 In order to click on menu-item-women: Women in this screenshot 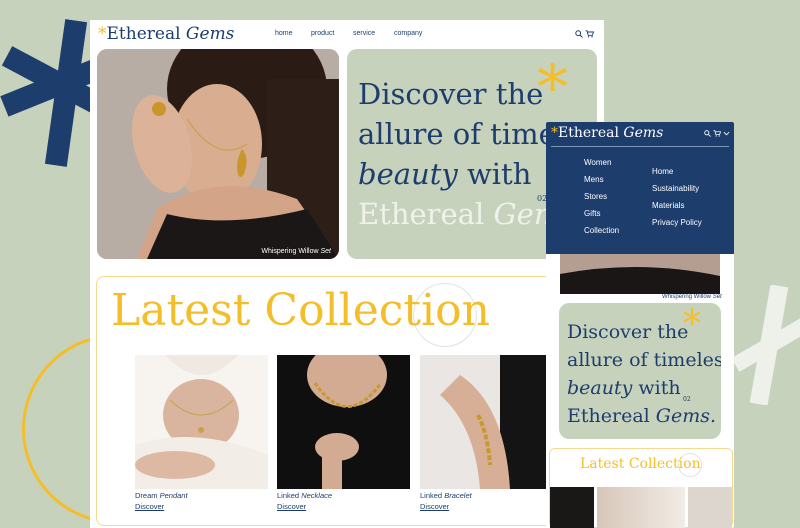, I will do `click(597, 162)`.